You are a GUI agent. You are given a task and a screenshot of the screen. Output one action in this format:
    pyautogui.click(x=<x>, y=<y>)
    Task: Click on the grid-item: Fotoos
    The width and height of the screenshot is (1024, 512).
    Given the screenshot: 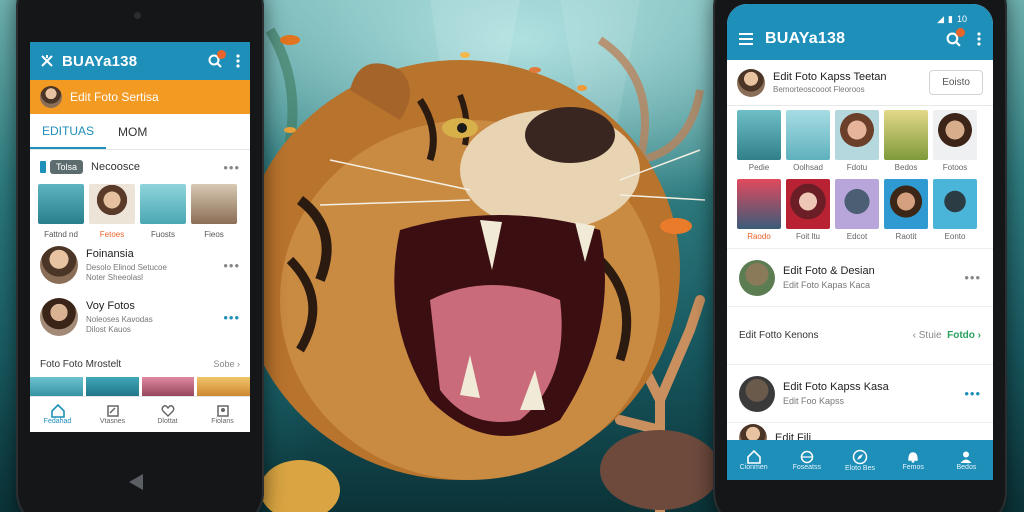 What is the action you would take?
    pyautogui.click(x=955, y=144)
    